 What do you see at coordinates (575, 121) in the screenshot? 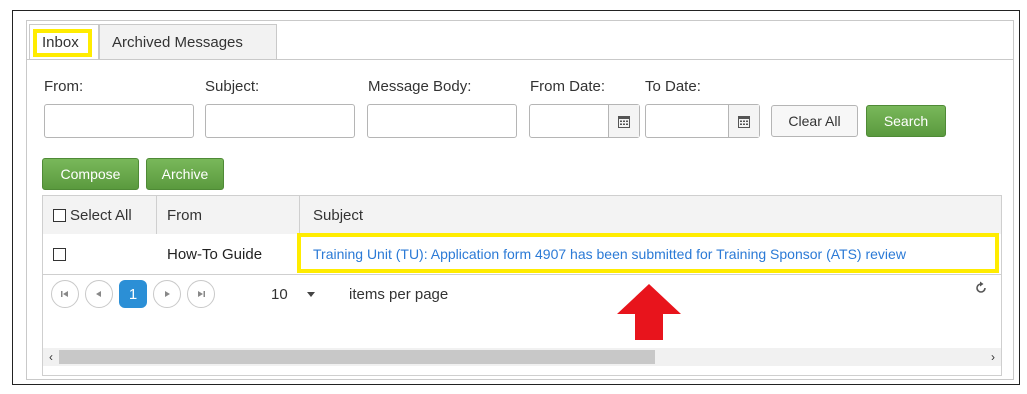
I see `from-date-input` at bounding box center [575, 121].